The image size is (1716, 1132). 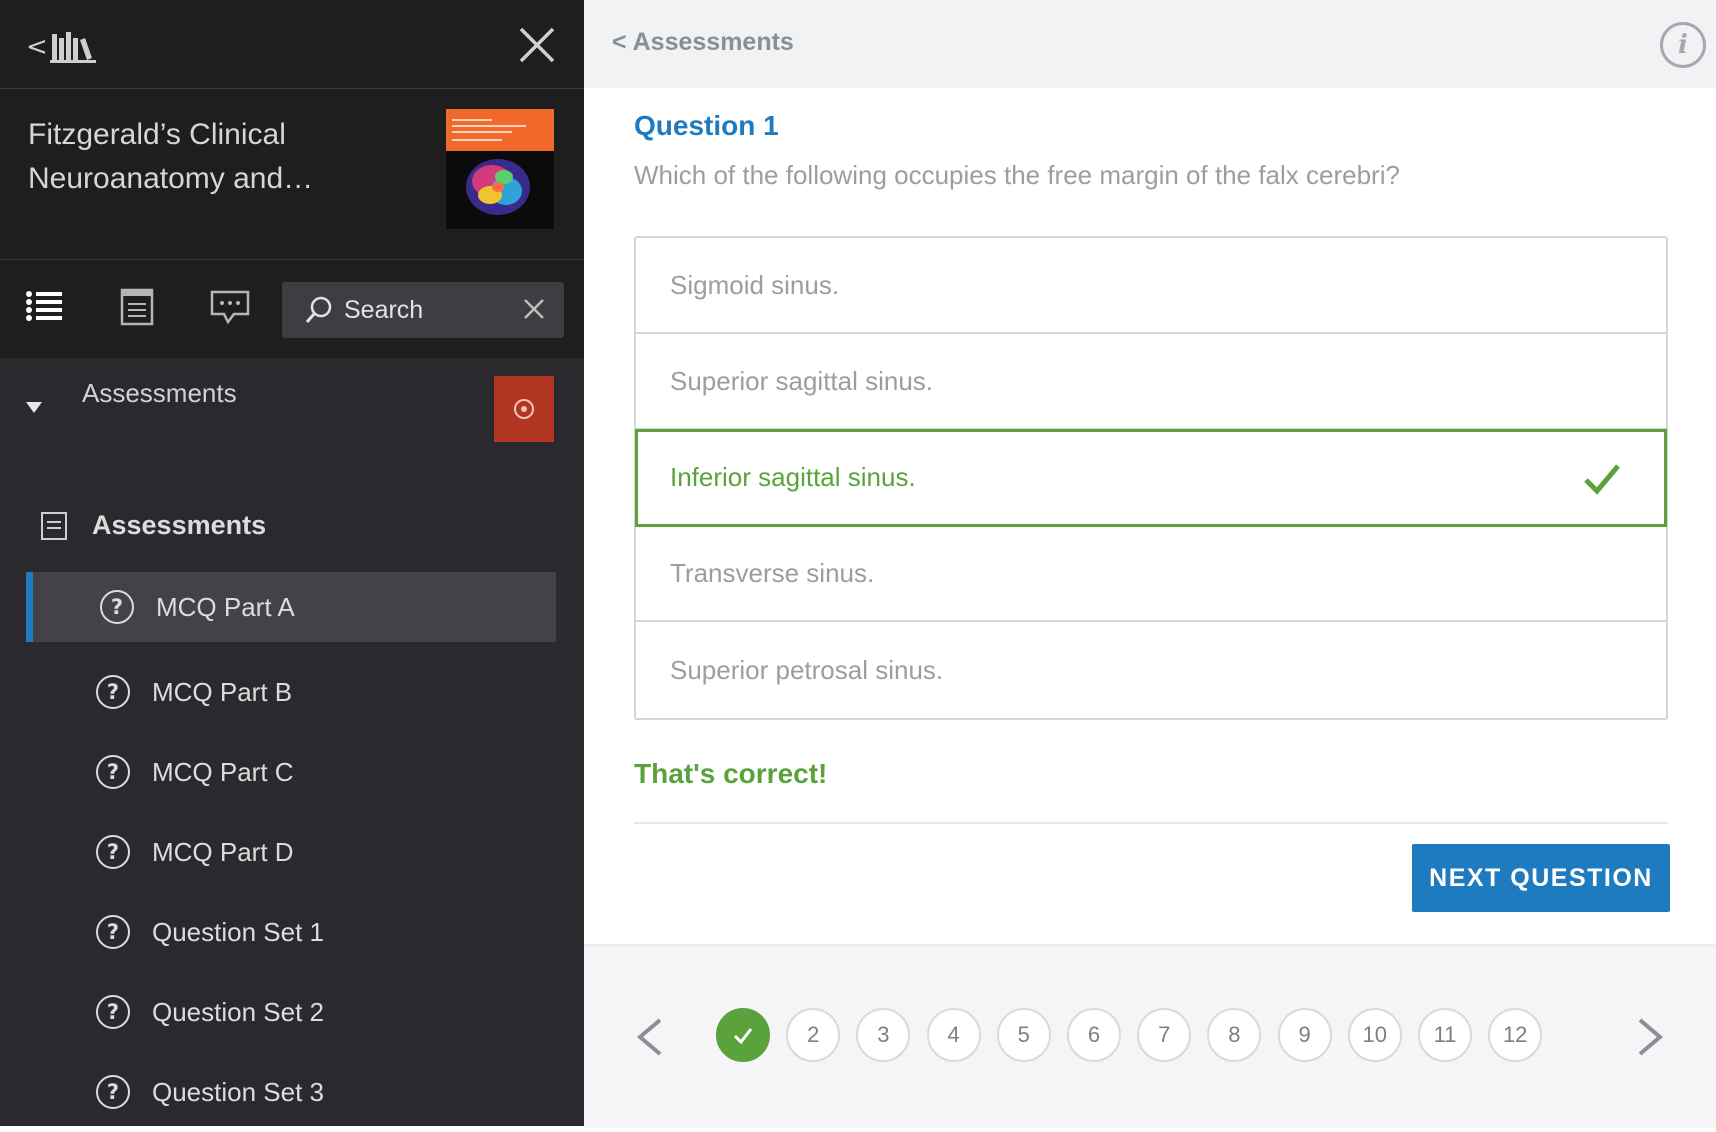 I want to click on answer-option-label: Inferior sagittal sinus., so click(x=793, y=476).